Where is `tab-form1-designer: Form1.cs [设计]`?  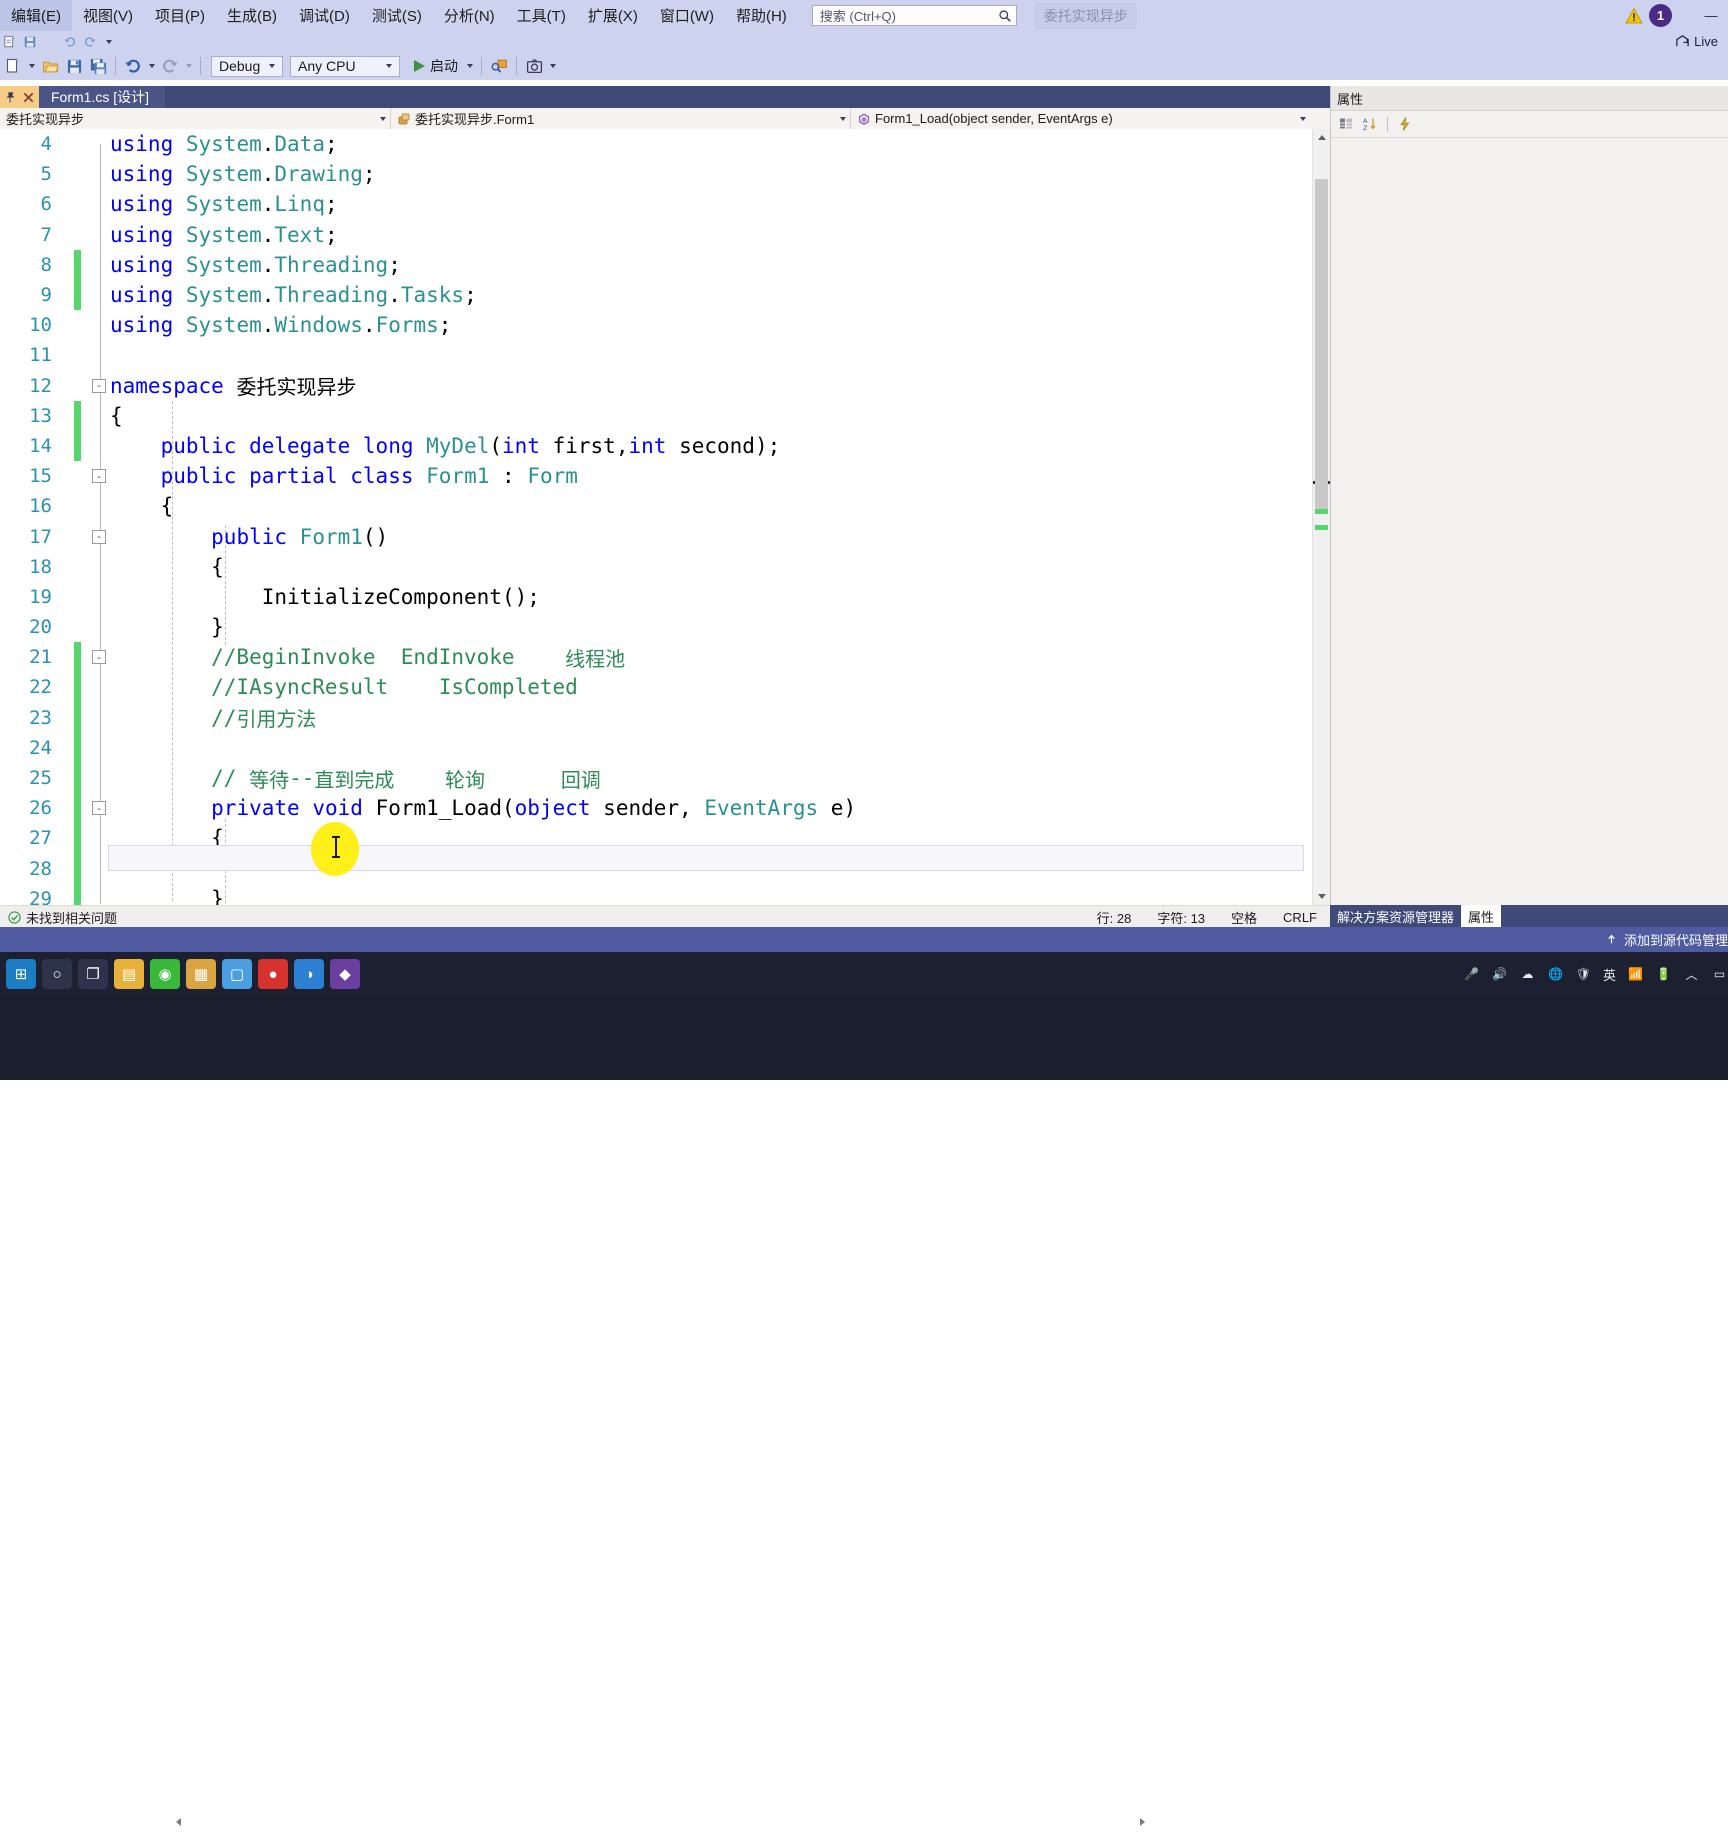
tab-form1-designer: Form1.cs [设计] is located at coordinates (102, 97).